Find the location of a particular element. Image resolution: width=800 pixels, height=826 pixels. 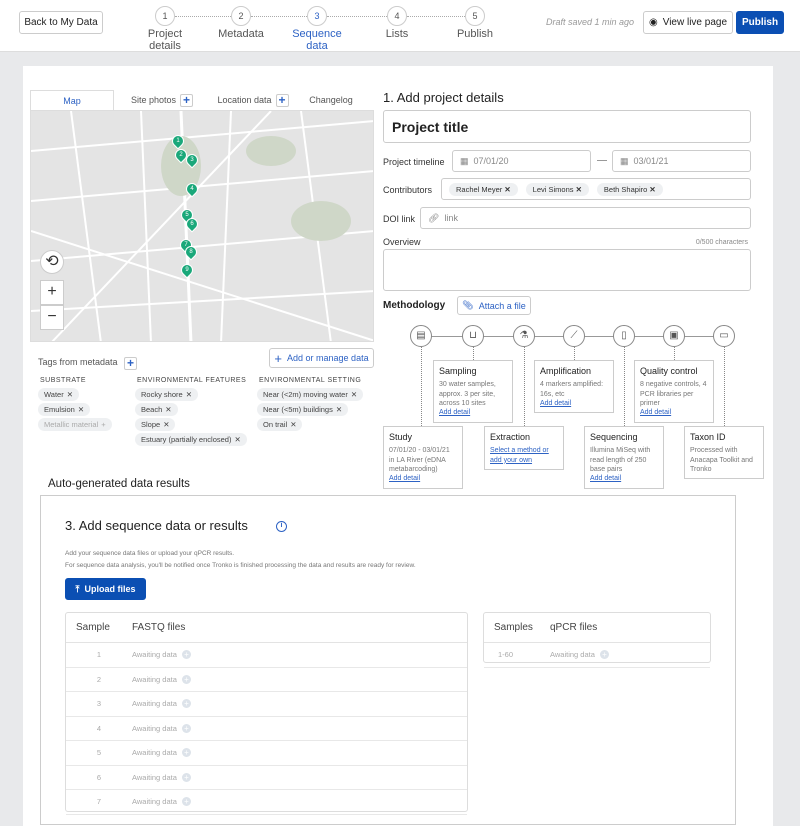

tab-location-data: Location data + is located at coordinates (253, 100).